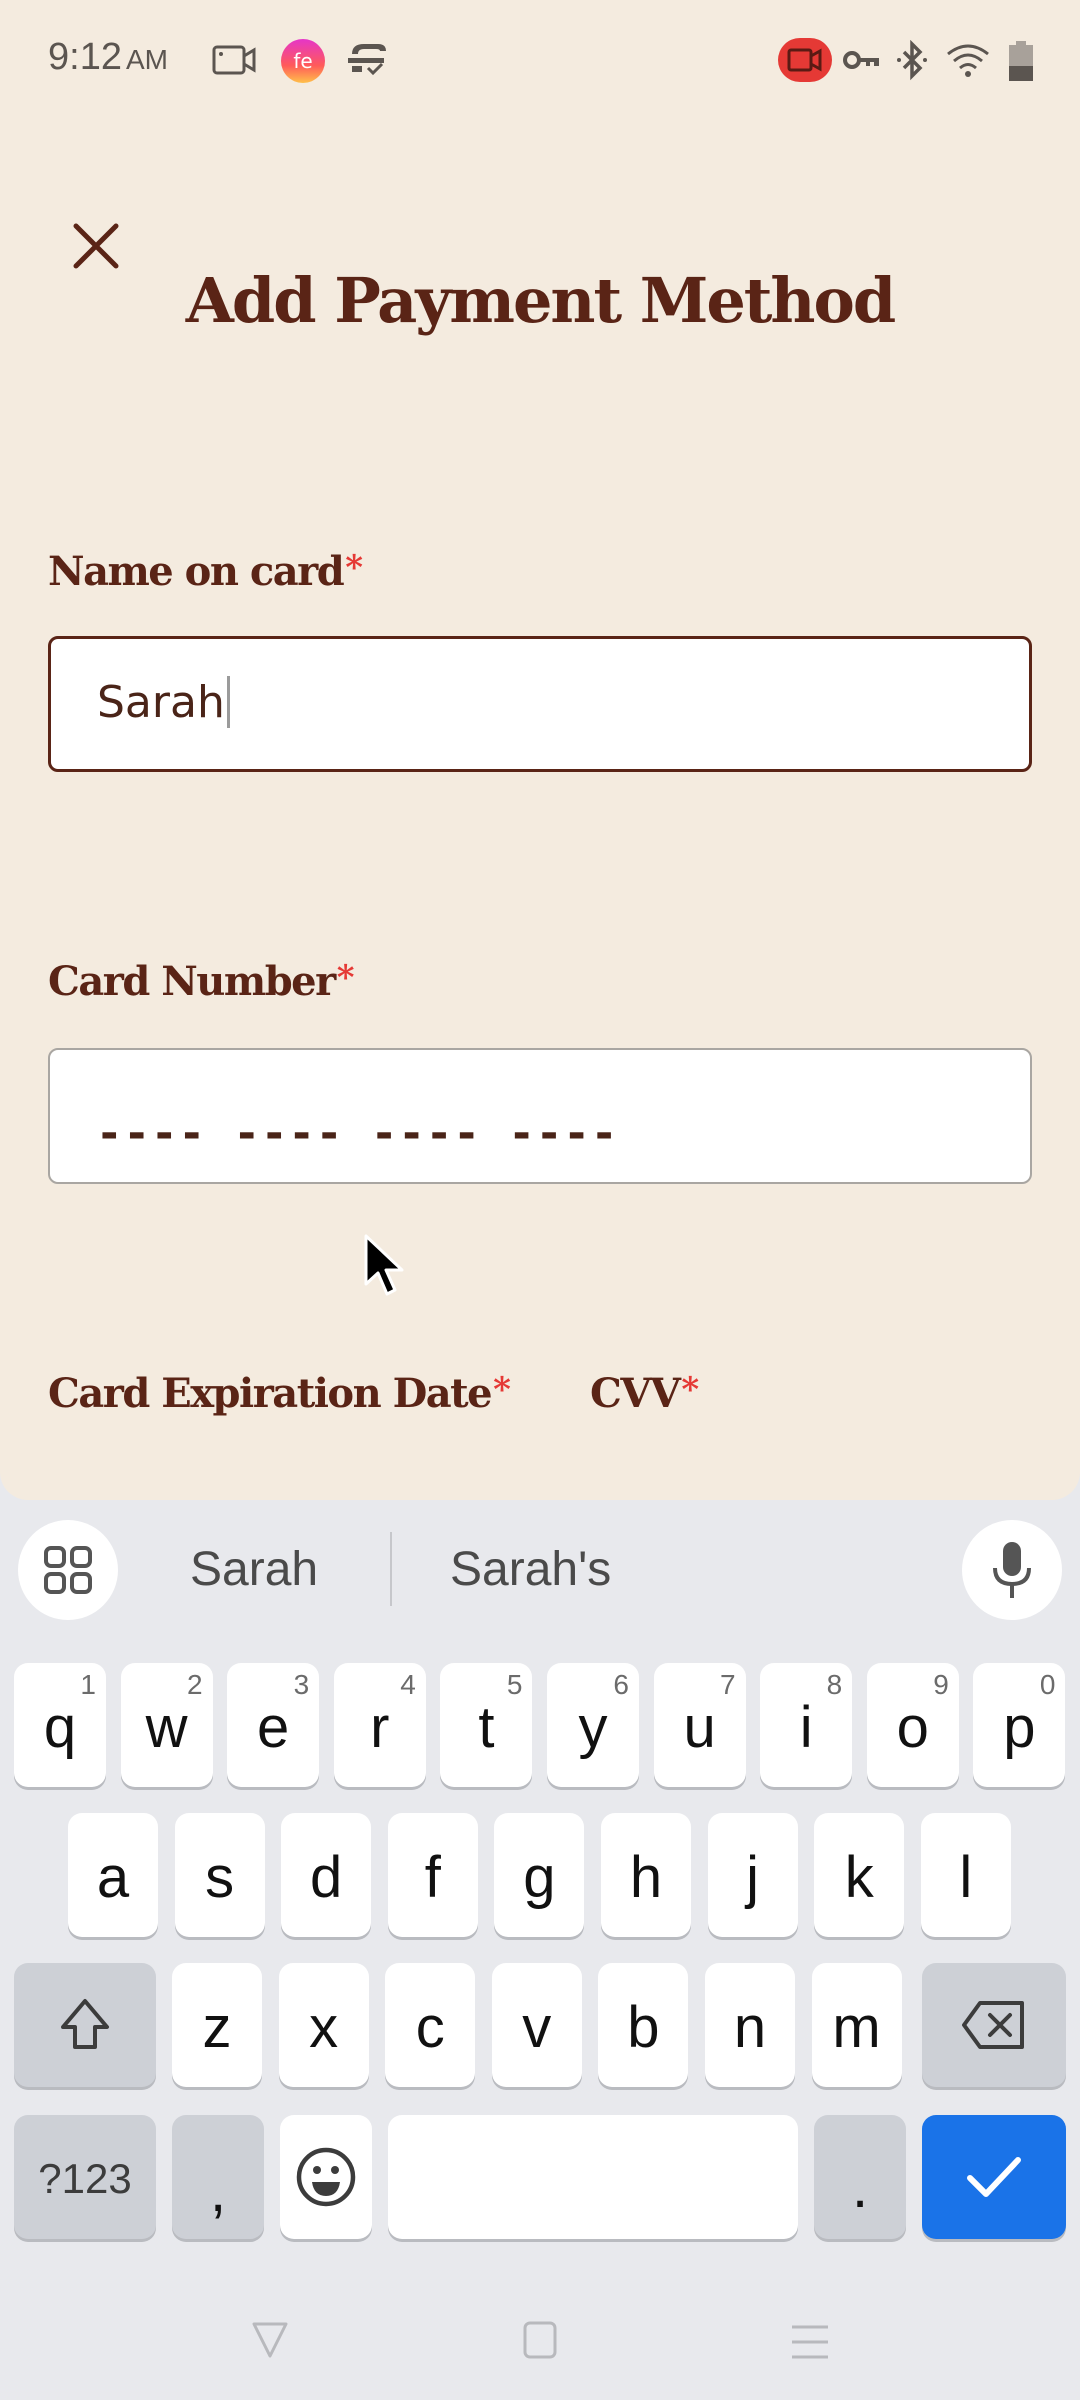 The image size is (1080, 2400). Describe the element at coordinates (196, 571) in the screenshot. I see `label-text: Name on card` at that location.